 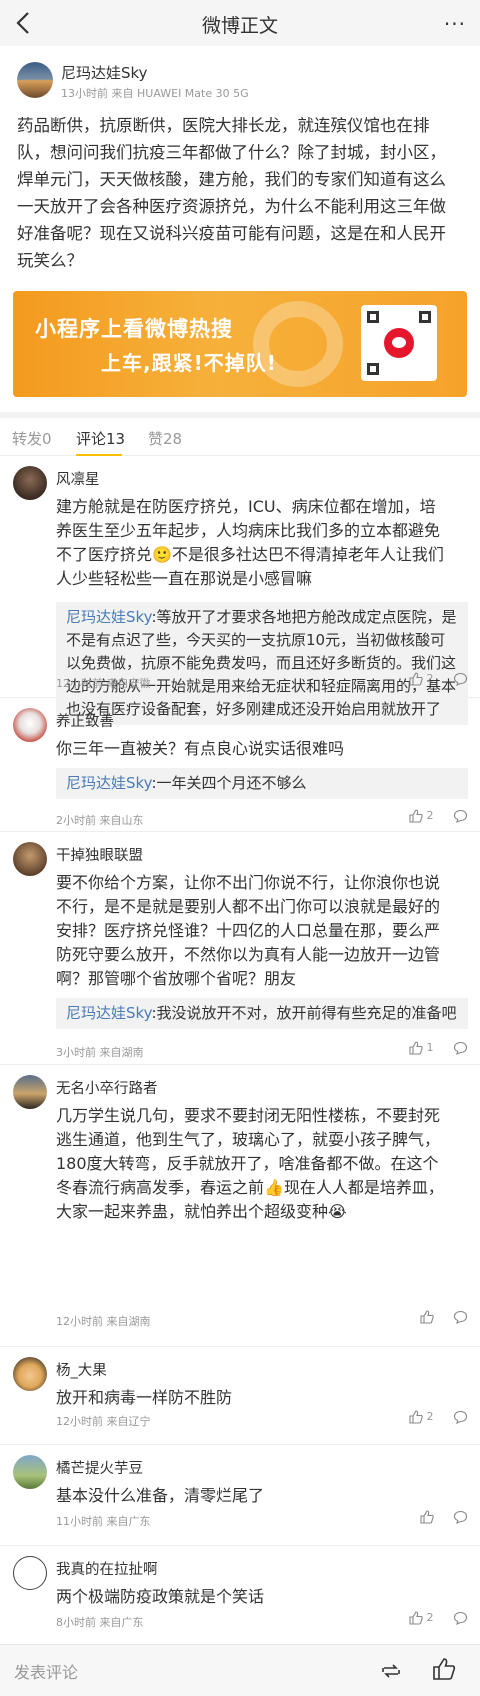 I want to click on reply-text-line: :等放开了才要求各地把方舱改成定点医院，是, so click(x=304, y=617).